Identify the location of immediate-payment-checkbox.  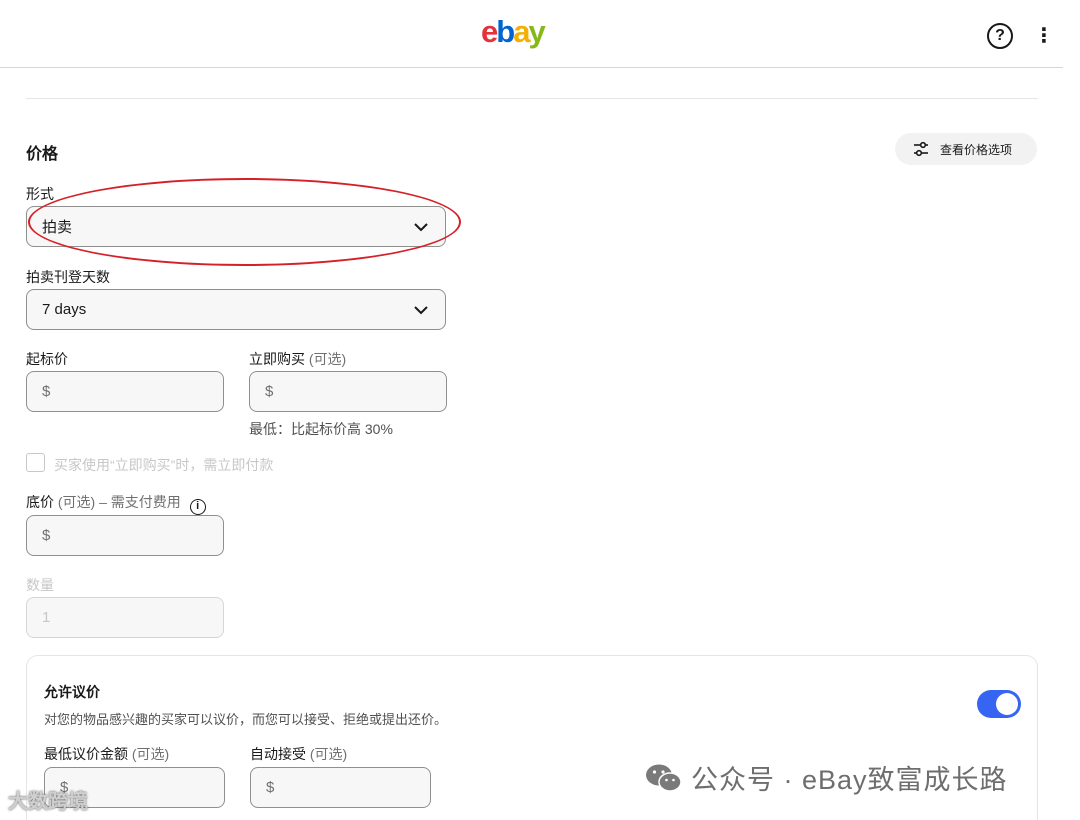
(35, 462).